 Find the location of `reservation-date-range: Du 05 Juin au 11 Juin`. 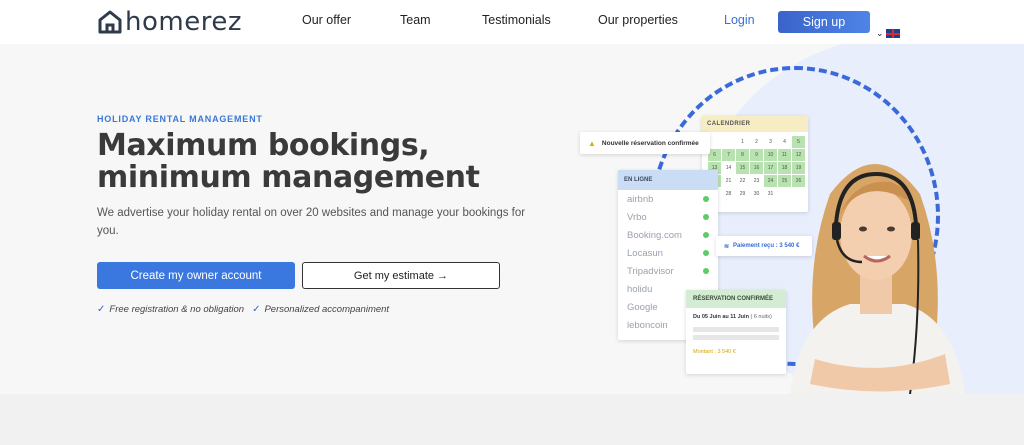

reservation-date-range: Du 05 Juin au 11 Juin is located at coordinates (721, 317).